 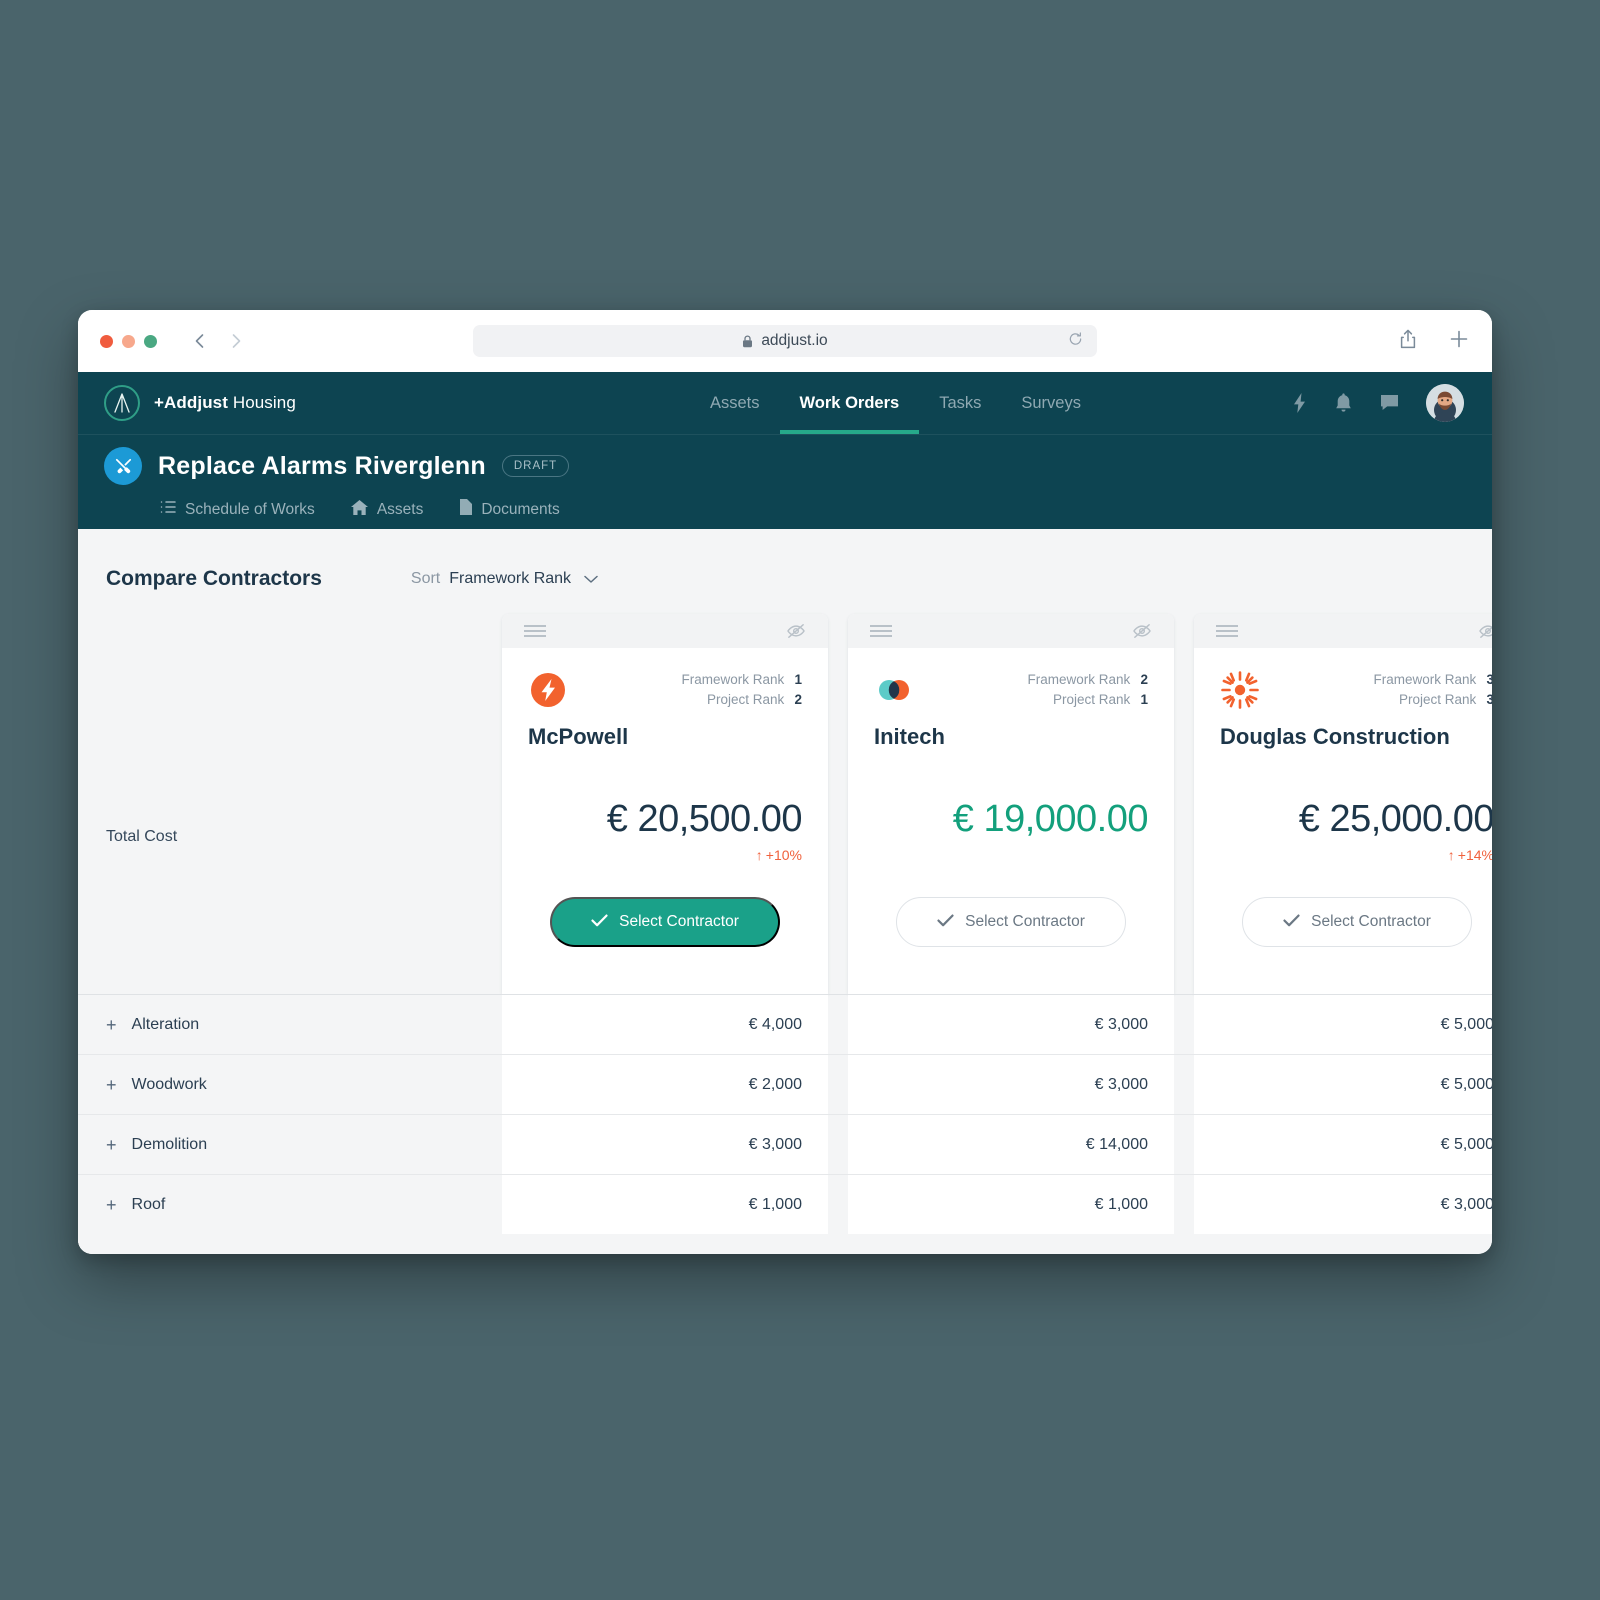 What do you see at coordinates (1240, 690) in the screenshot?
I see `sunburst-logo-icon` at bounding box center [1240, 690].